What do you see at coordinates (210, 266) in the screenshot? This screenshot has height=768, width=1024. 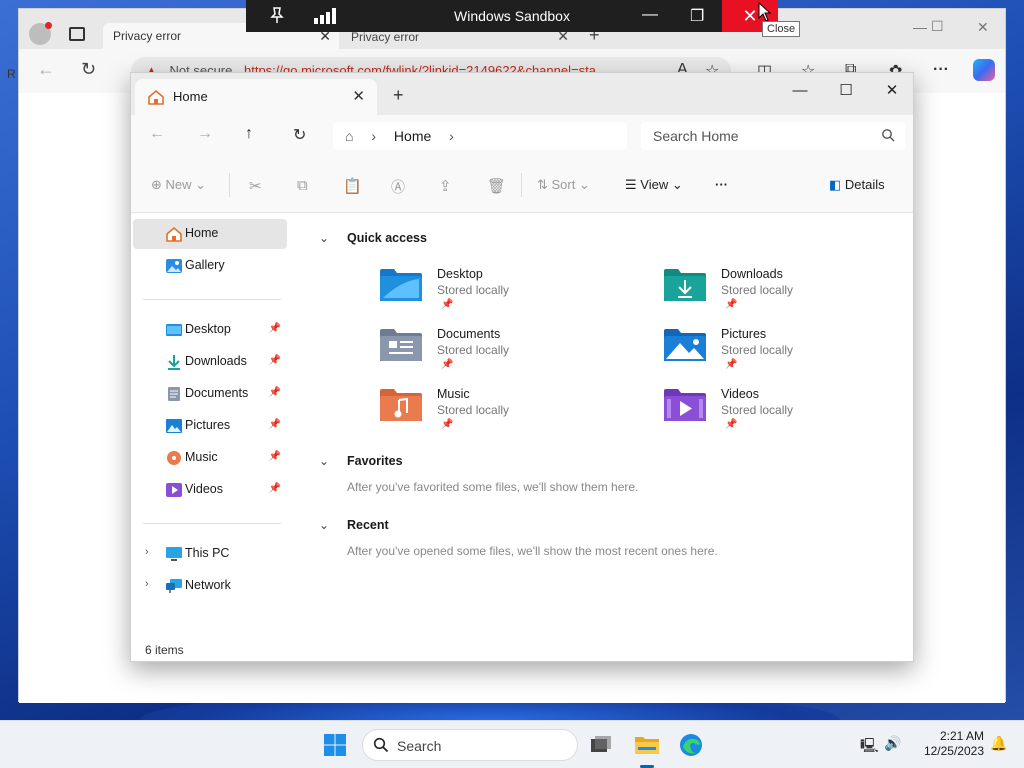 I see `sidebar-item-gallery: Gallery` at bounding box center [210, 266].